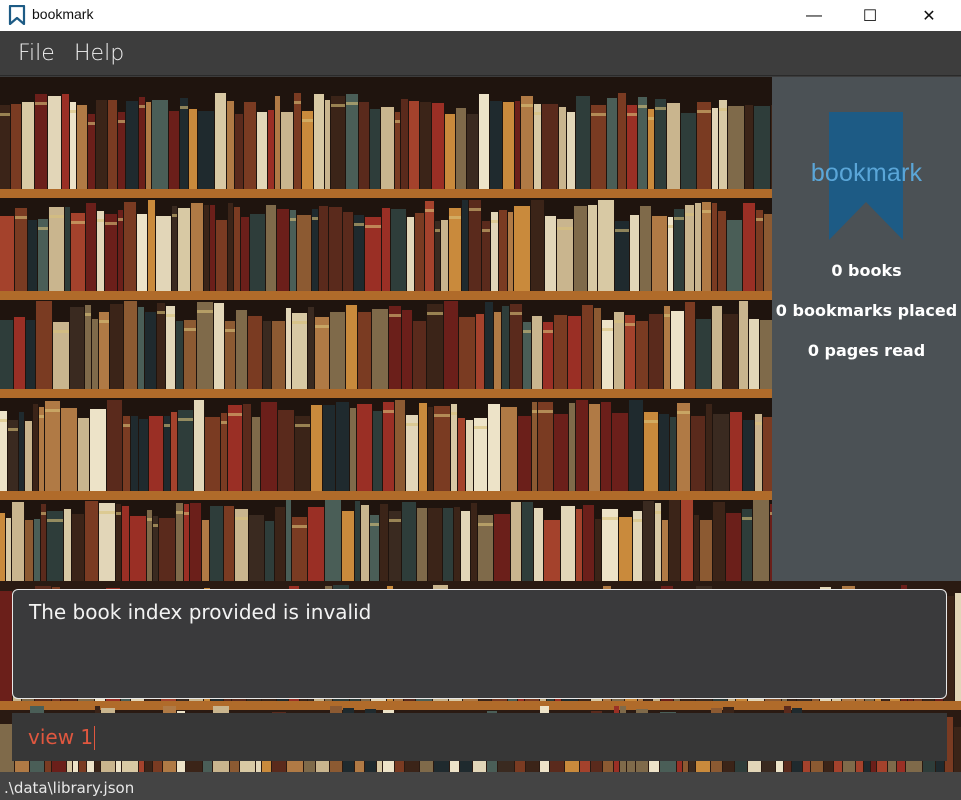  I want to click on close-icon: ✕, so click(929, 16).